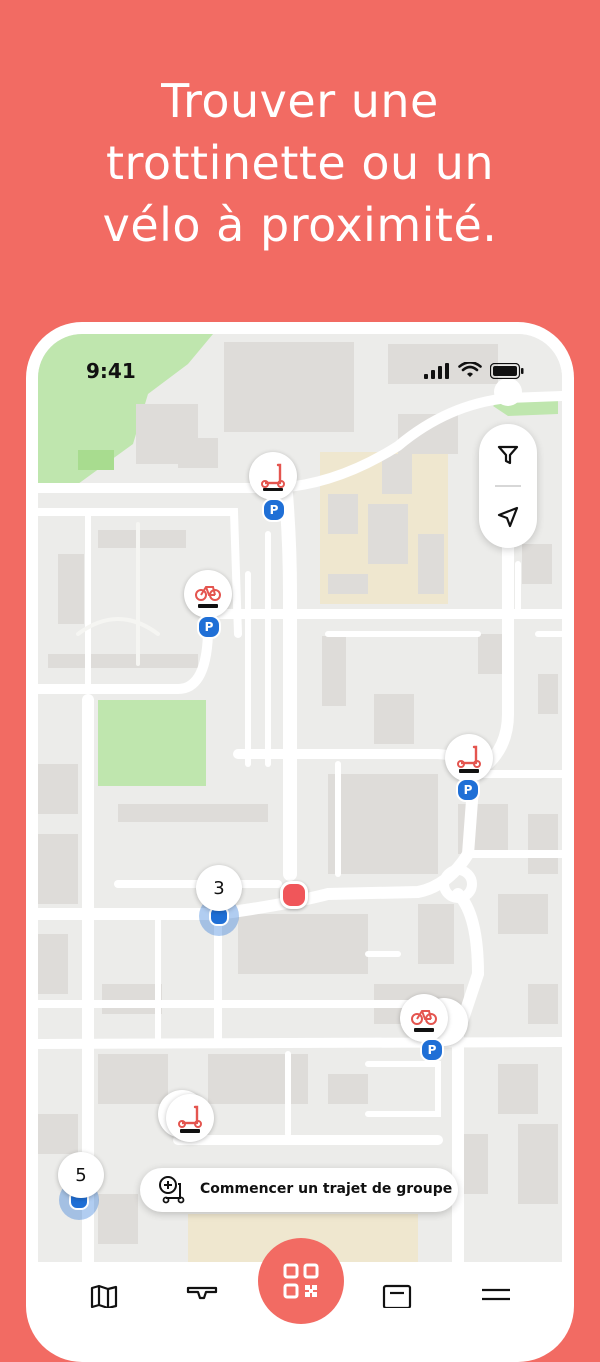 The width and height of the screenshot is (600, 1362). What do you see at coordinates (294, 895) in the screenshot?
I see `user-location-dot` at bounding box center [294, 895].